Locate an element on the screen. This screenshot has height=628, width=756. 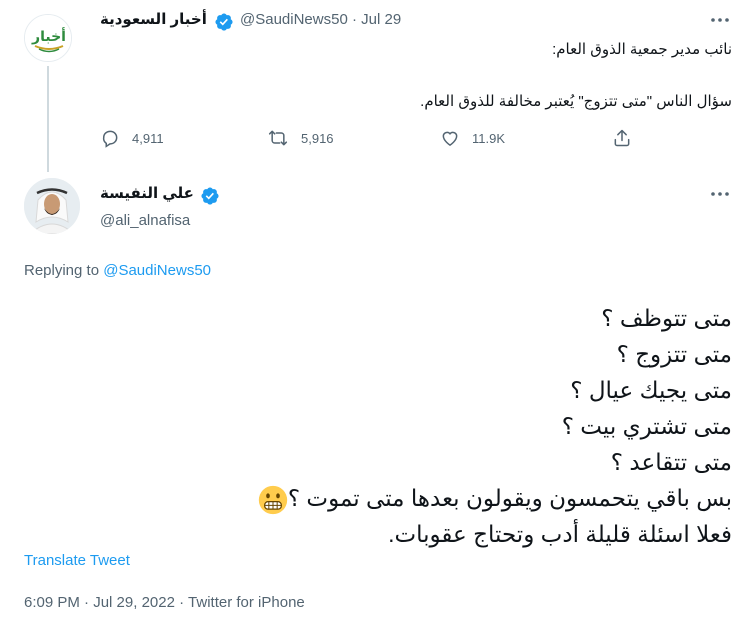
profile-photo is located at coordinates (52, 206).